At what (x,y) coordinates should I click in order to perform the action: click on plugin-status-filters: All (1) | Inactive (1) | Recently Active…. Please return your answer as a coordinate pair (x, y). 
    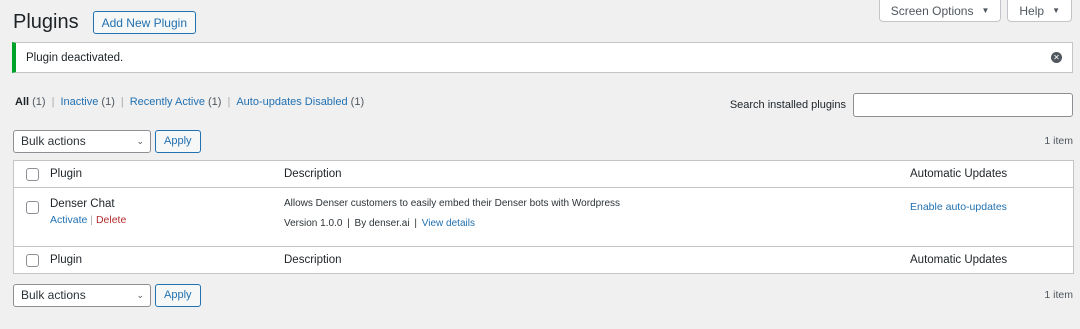
    Looking at the image, I should click on (189, 102).